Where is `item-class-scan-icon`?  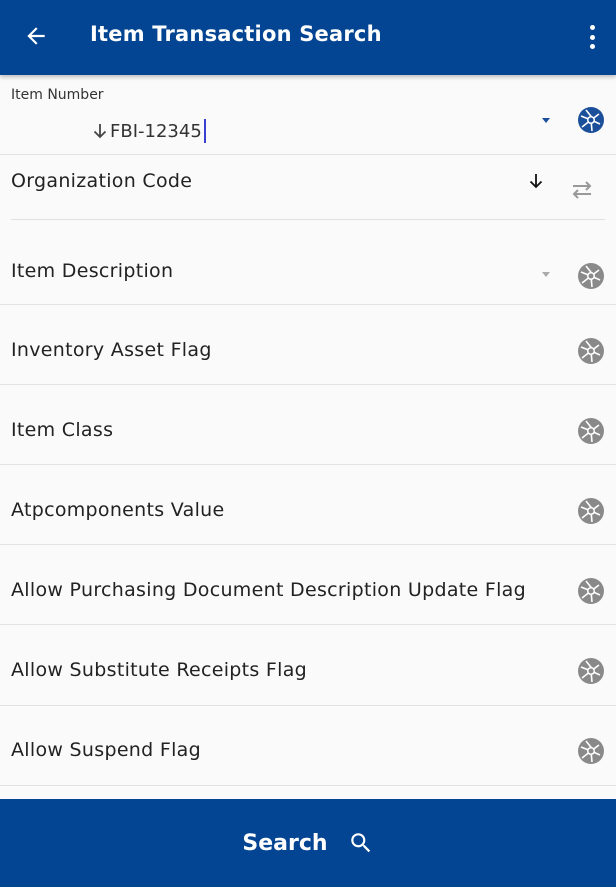 item-class-scan-icon is located at coordinates (591, 431).